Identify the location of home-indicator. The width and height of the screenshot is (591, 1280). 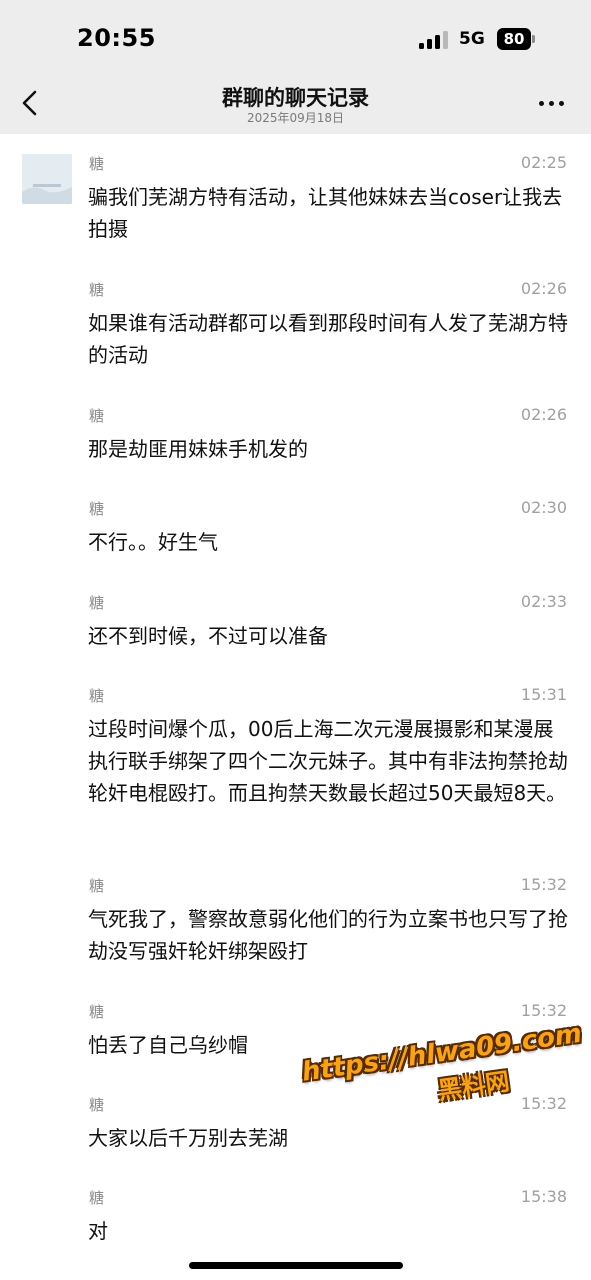
(296, 1265).